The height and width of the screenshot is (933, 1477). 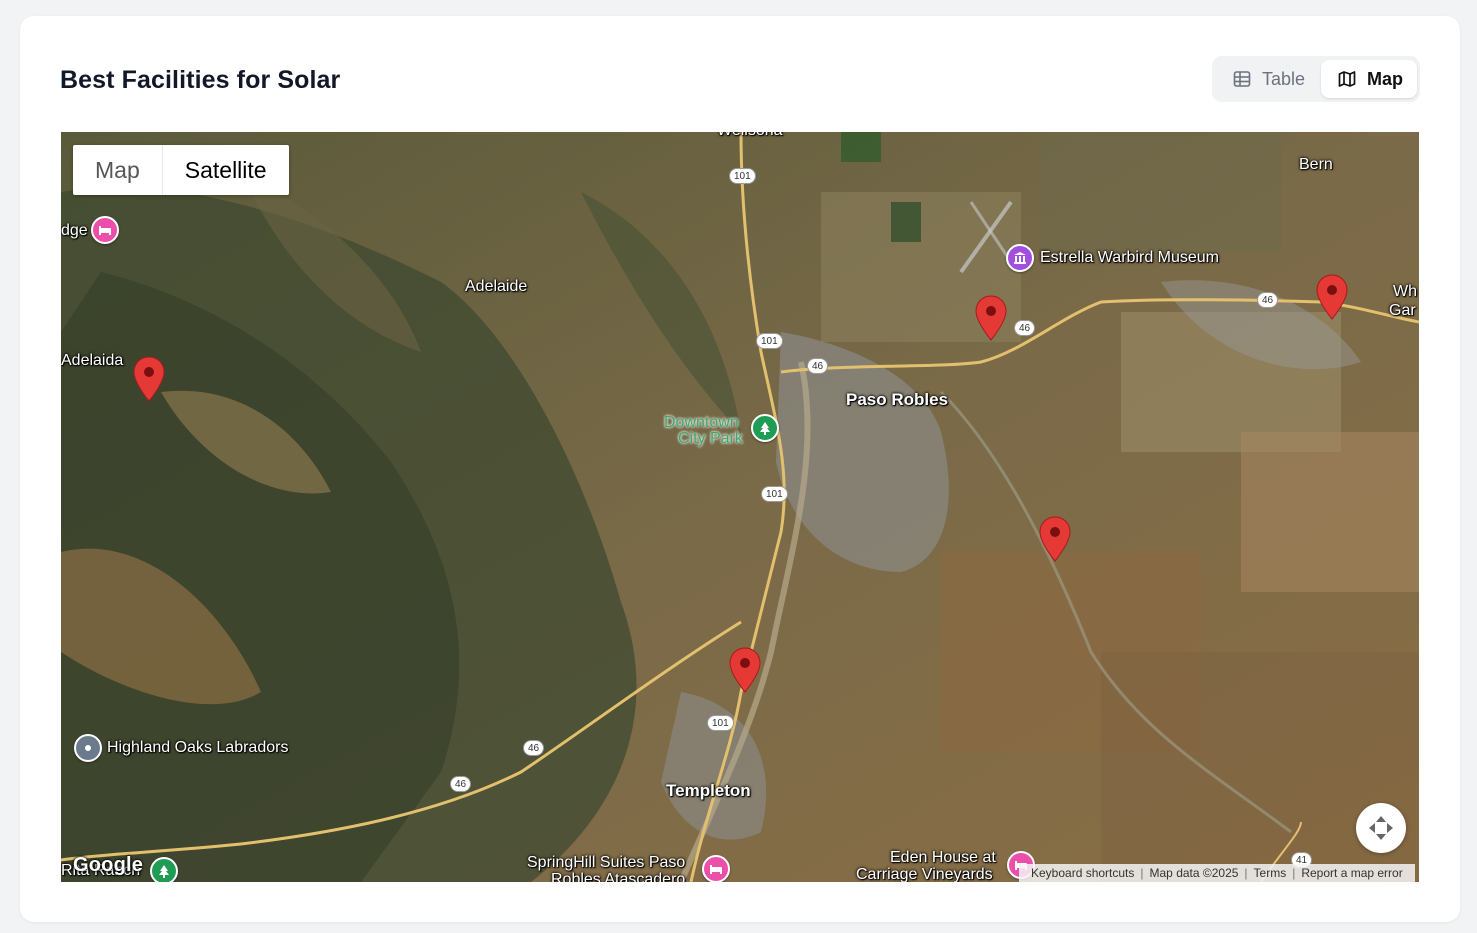 What do you see at coordinates (88, 748) in the screenshot?
I see `pin-poi-icon` at bounding box center [88, 748].